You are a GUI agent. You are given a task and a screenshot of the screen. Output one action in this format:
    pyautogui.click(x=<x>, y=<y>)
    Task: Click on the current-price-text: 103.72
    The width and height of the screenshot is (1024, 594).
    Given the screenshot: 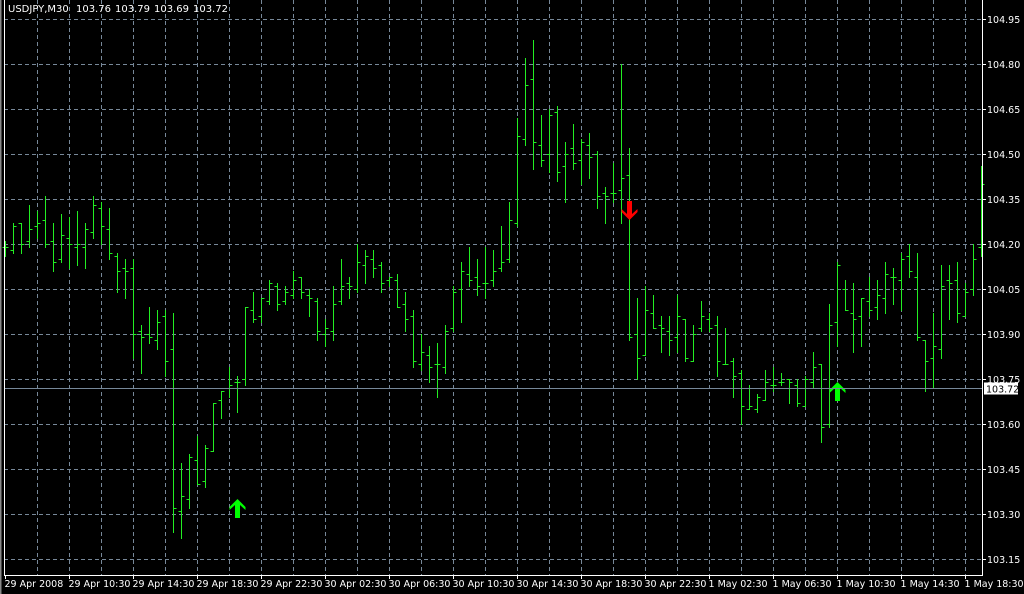 What is the action you would take?
    pyautogui.click(x=1002, y=390)
    